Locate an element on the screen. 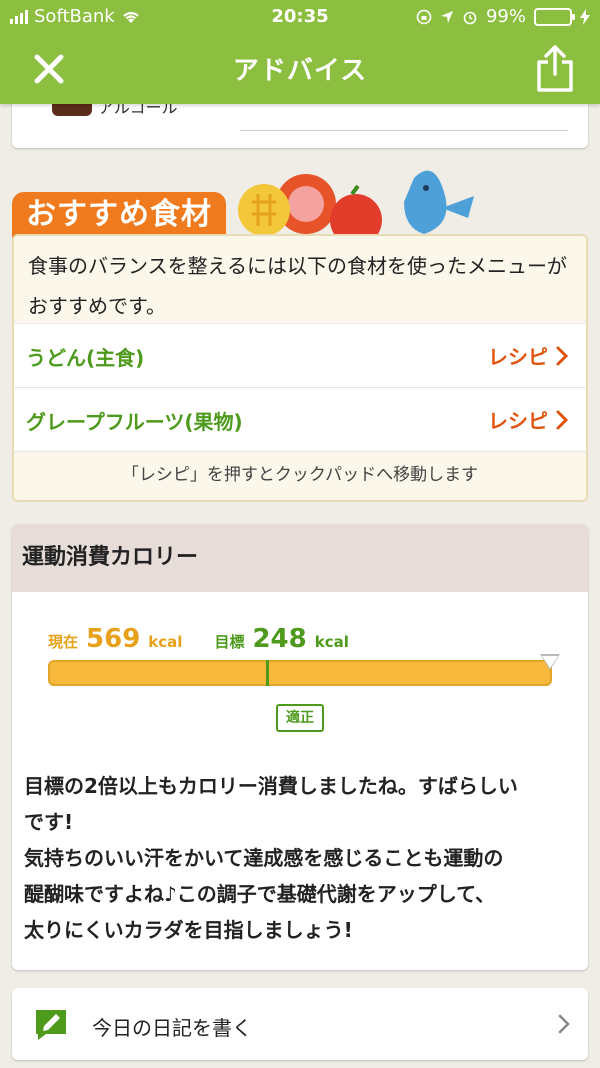  message-line: です! is located at coordinates (49, 822).